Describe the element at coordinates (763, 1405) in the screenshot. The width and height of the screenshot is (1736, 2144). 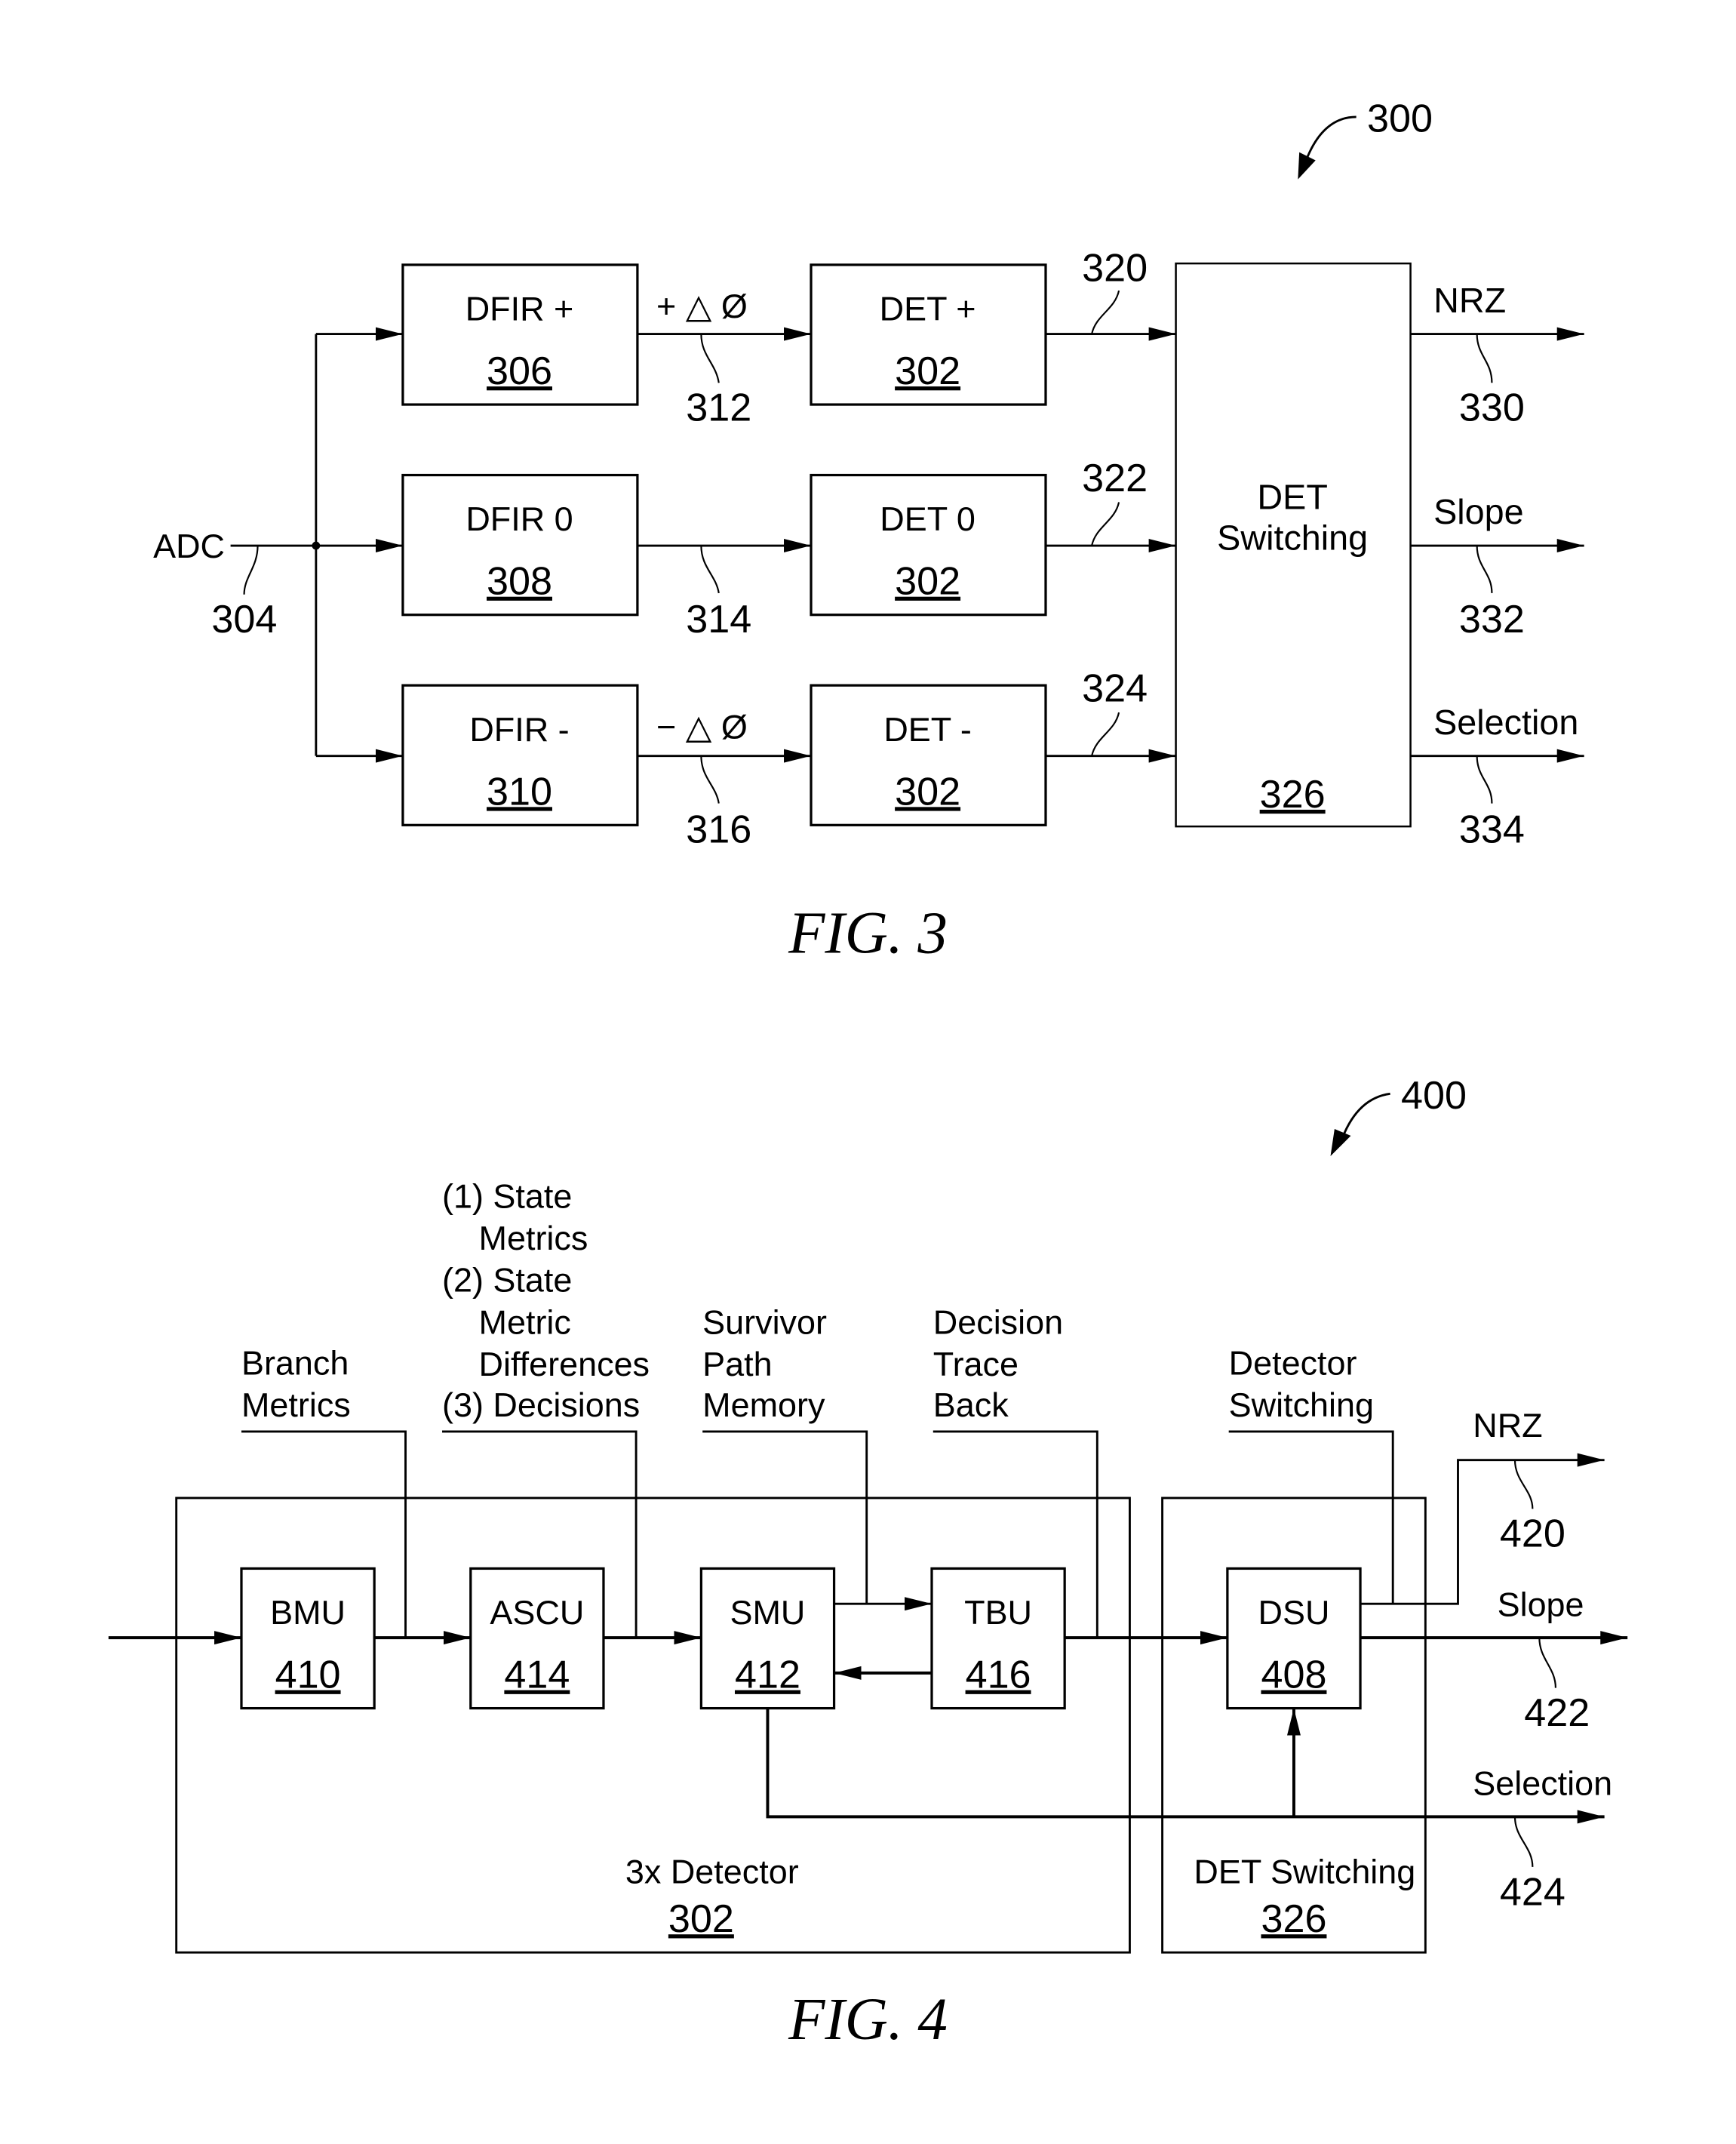
I see `callout-line: Memory` at that location.